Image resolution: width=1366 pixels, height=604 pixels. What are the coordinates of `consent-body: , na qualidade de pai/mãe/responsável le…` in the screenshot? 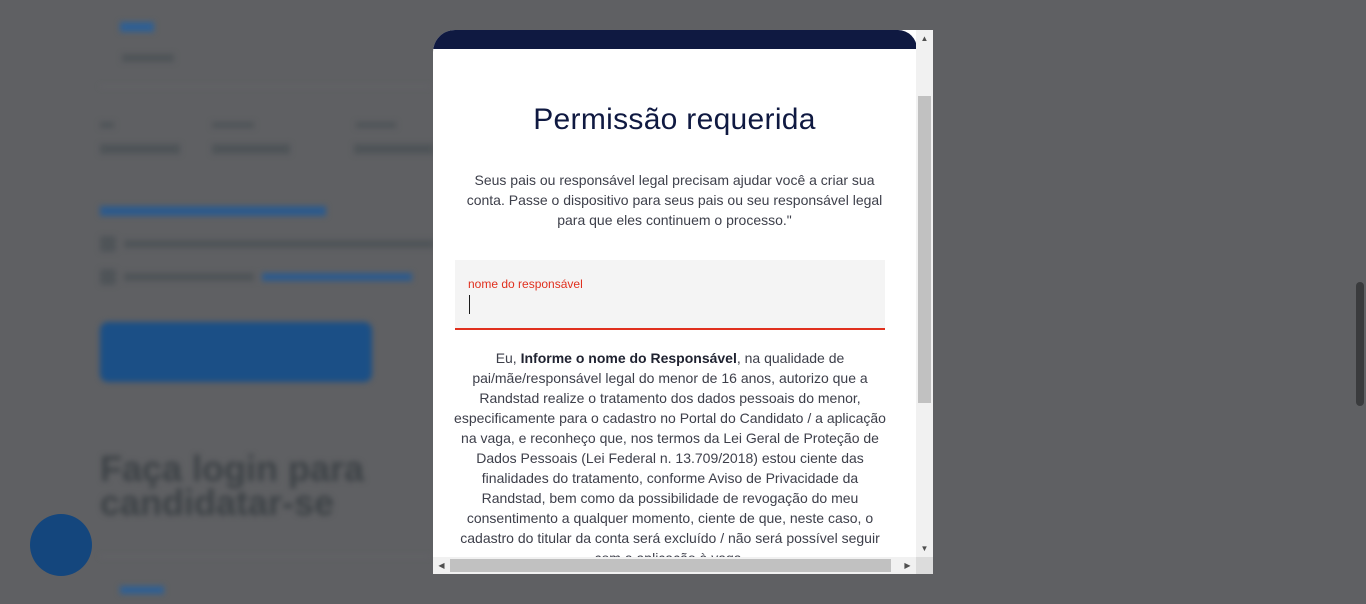 It's located at (670, 453).